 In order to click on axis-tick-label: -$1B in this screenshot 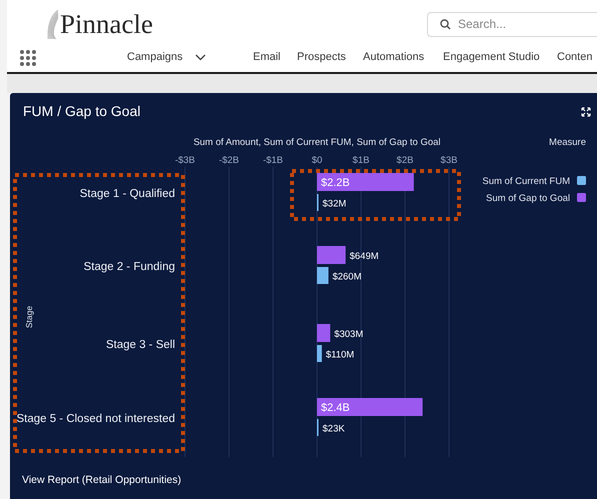, I will do `click(273, 160)`.